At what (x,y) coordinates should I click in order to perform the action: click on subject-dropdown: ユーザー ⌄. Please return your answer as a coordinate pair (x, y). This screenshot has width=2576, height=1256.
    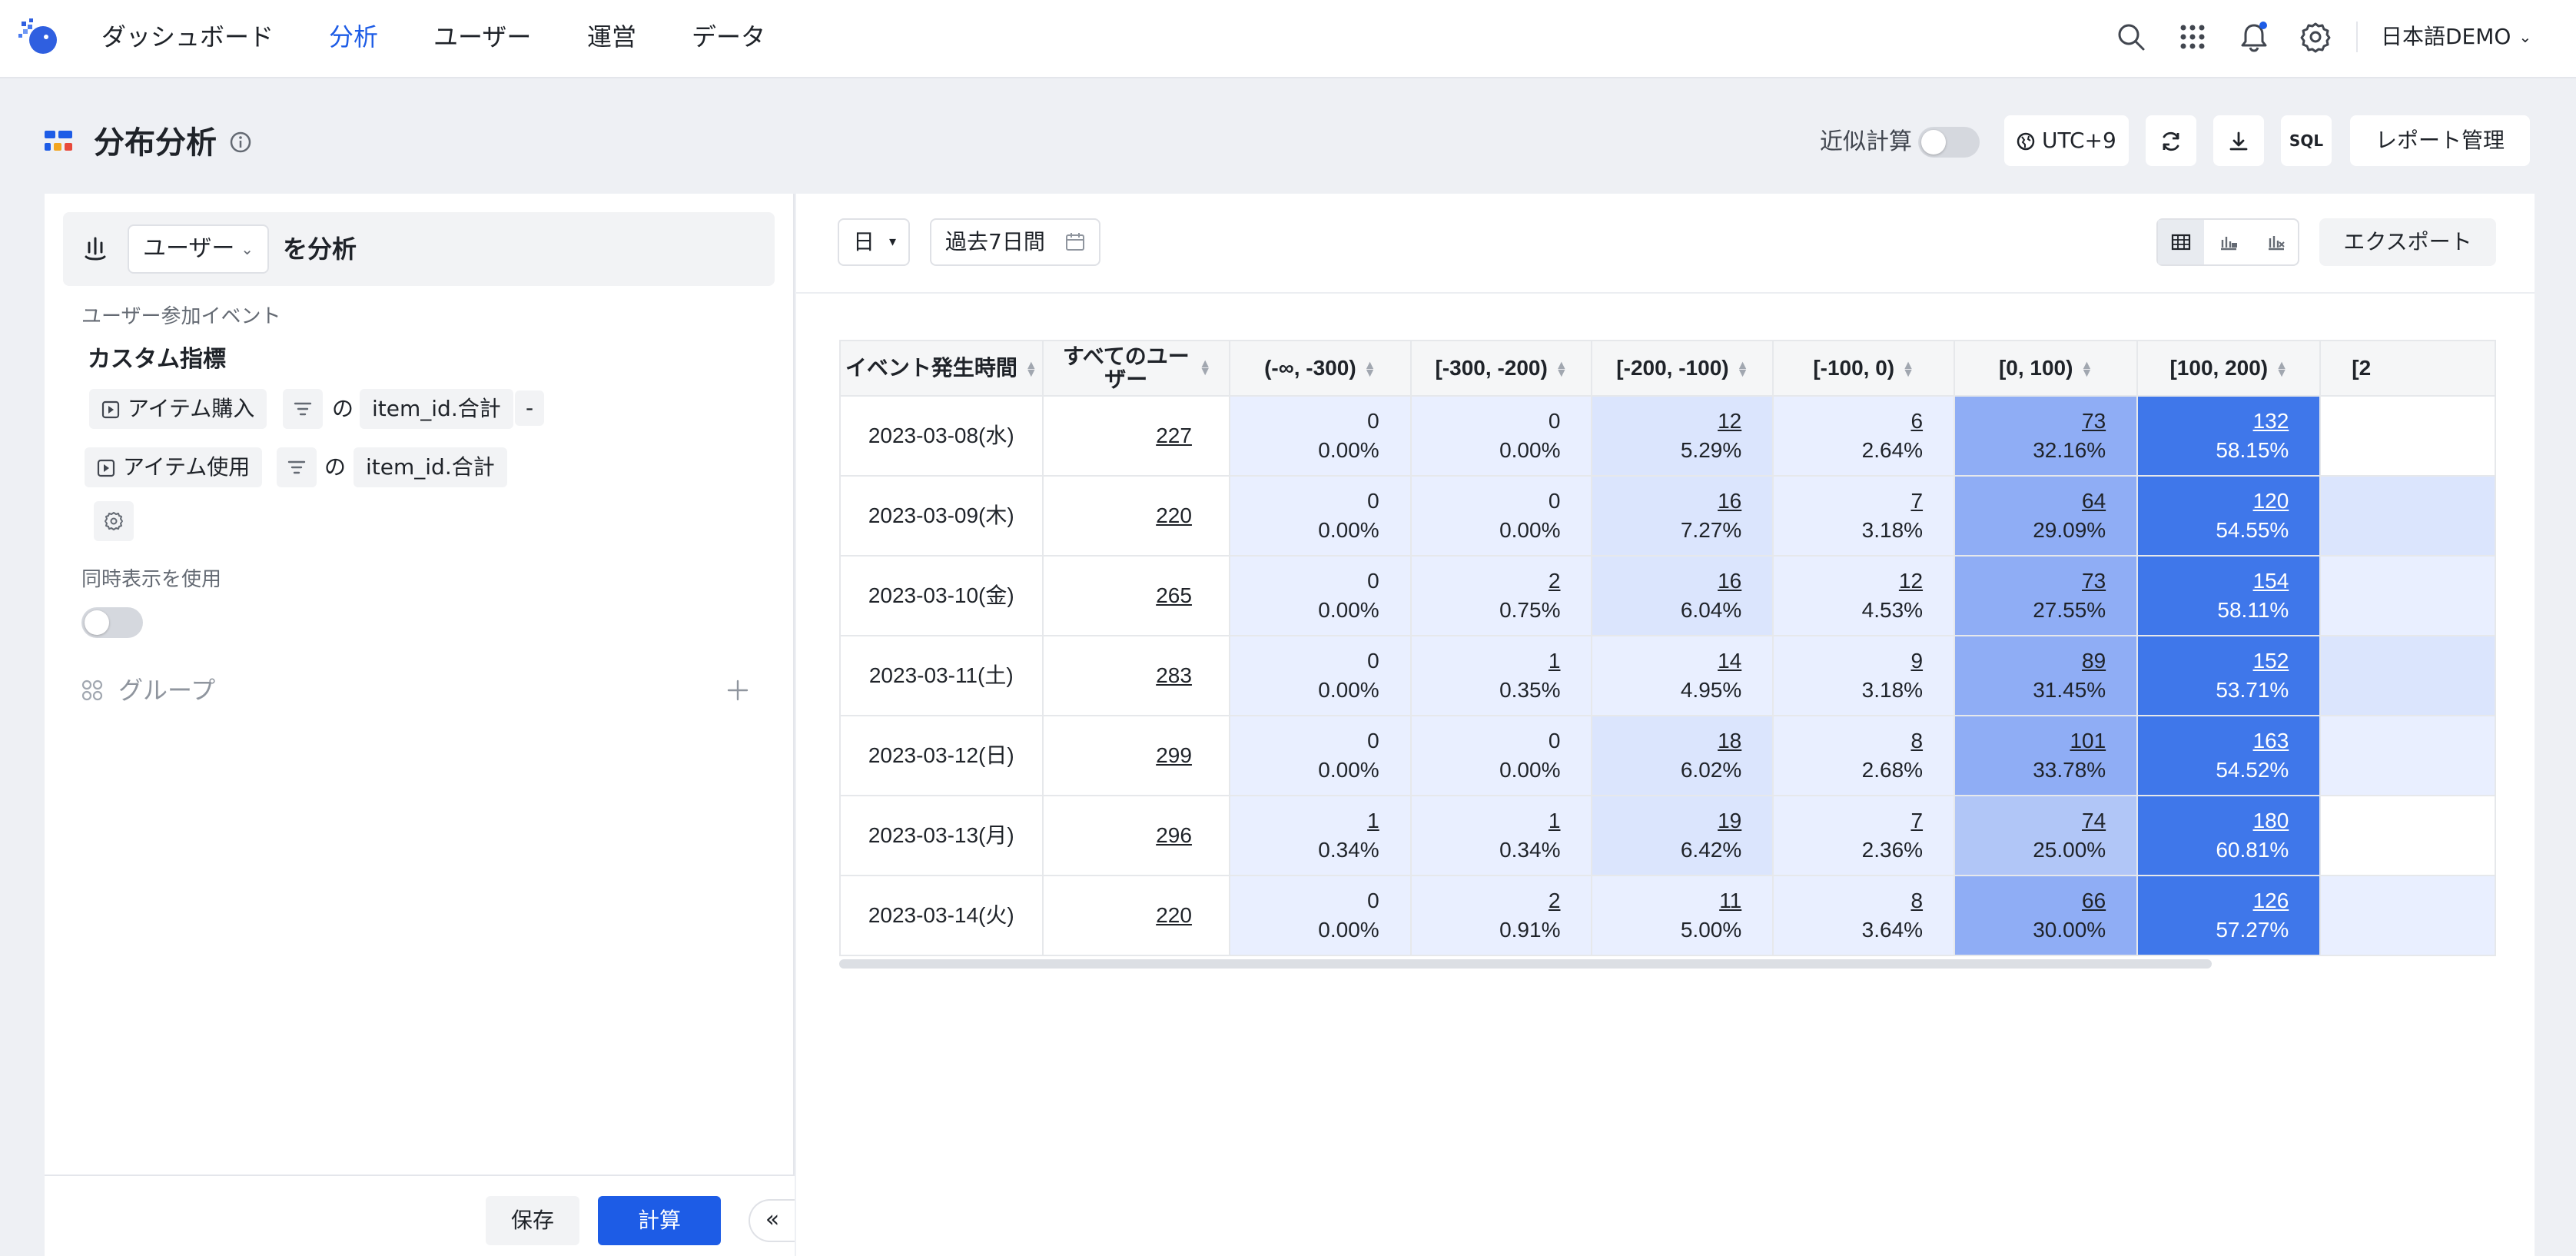
    Looking at the image, I should click on (199, 249).